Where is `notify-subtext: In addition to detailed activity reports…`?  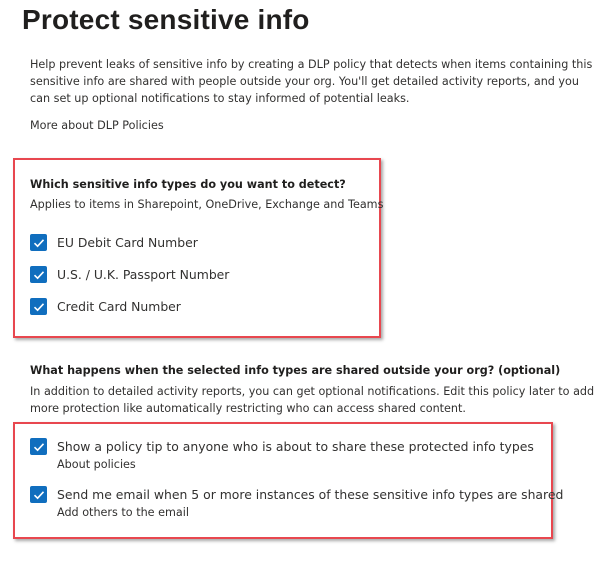
notify-subtext: In addition to detailed activity reports… is located at coordinates (312, 400).